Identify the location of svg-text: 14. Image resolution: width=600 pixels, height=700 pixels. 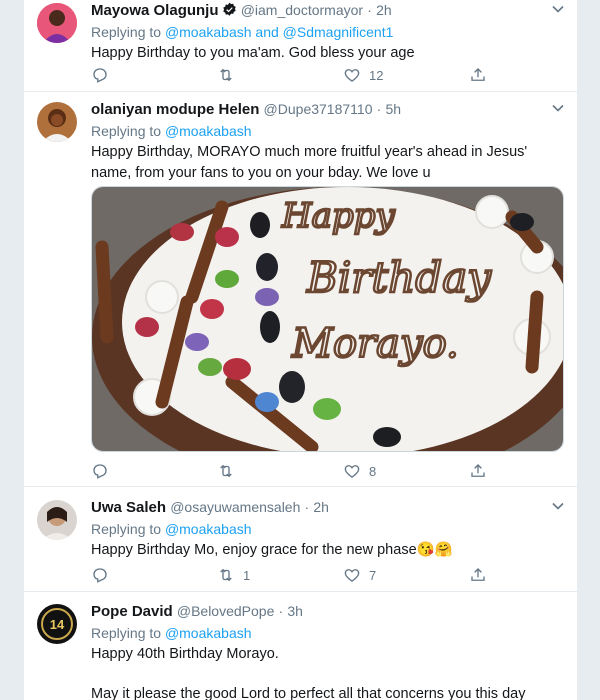
(57, 624).